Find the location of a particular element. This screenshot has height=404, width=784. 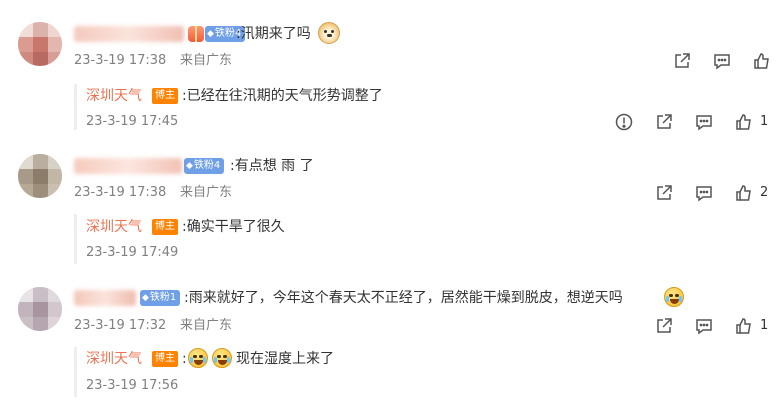

comment-time: 23-3-19 17:32 is located at coordinates (120, 325).